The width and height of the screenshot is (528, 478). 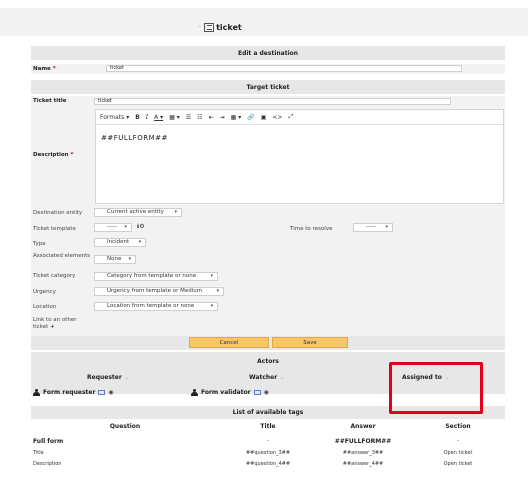 What do you see at coordinates (141, 226) in the screenshot?
I see `info-icon: ℹ⚙` at bounding box center [141, 226].